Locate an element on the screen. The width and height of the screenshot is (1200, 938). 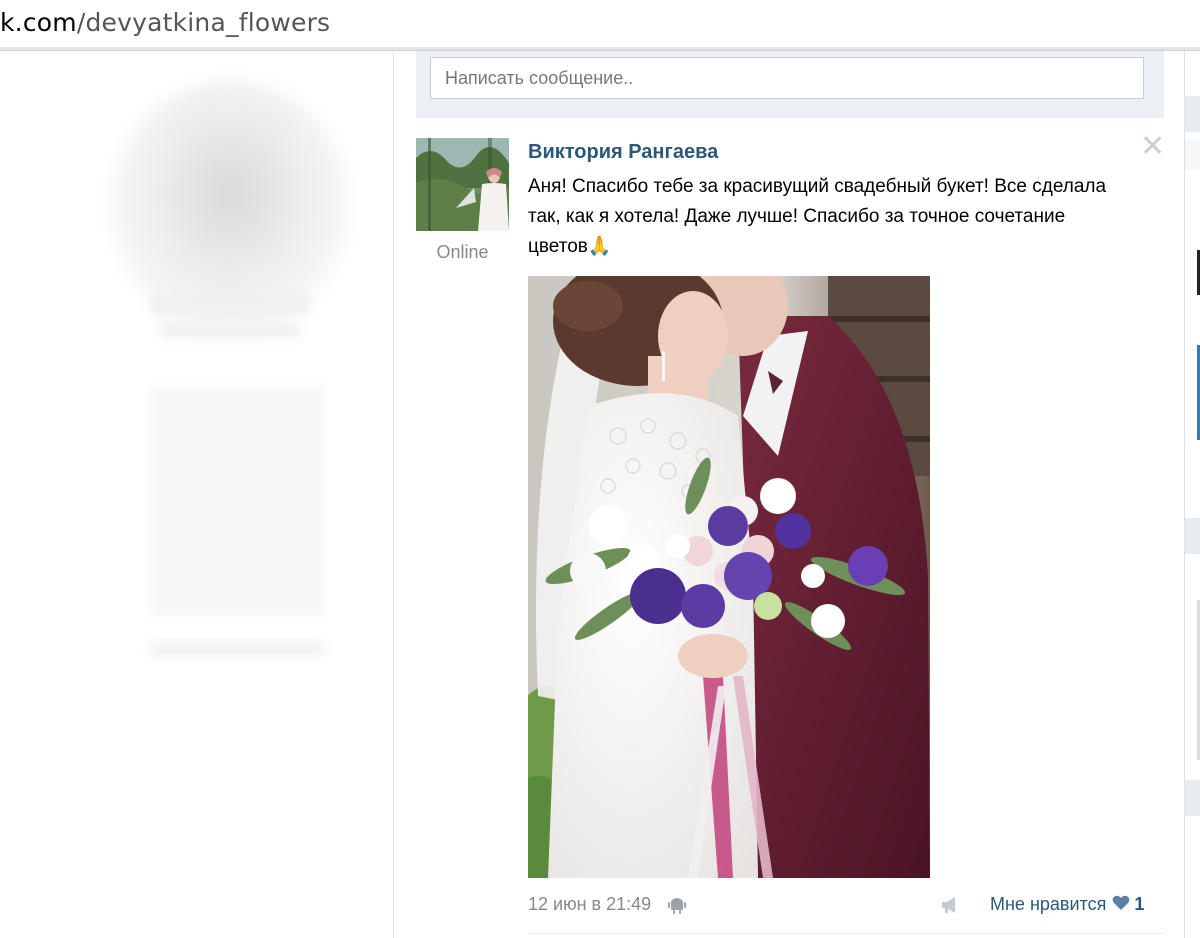
avatar-photo is located at coordinates (462, 184).